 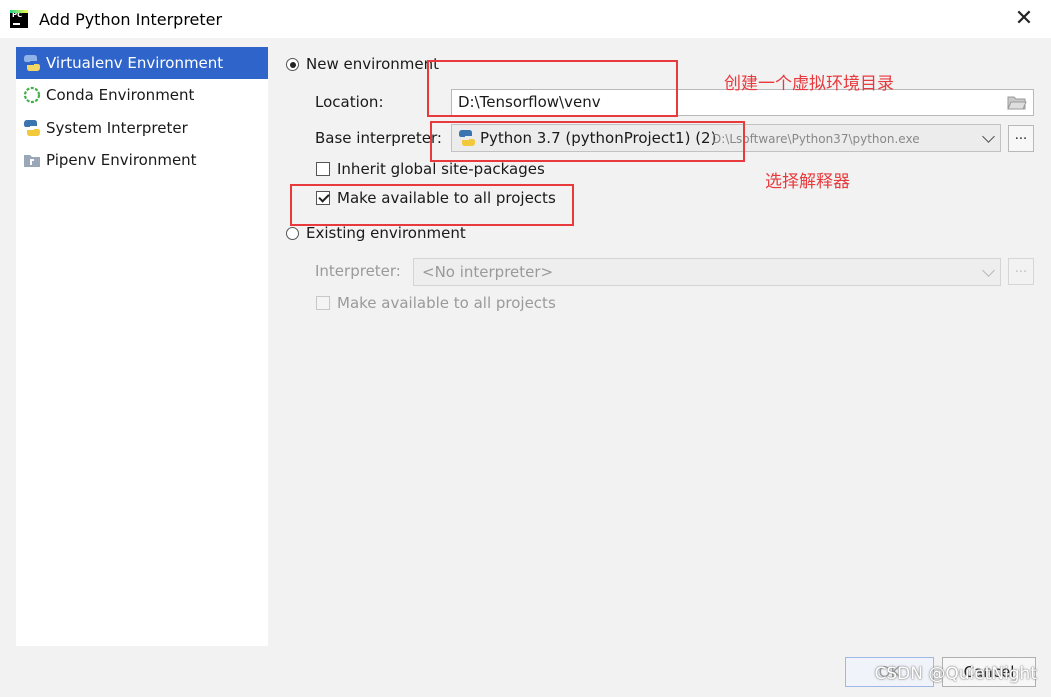 What do you see at coordinates (587, 141) in the screenshot?
I see `interpreter-highlight-box` at bounding box center [587, 141].